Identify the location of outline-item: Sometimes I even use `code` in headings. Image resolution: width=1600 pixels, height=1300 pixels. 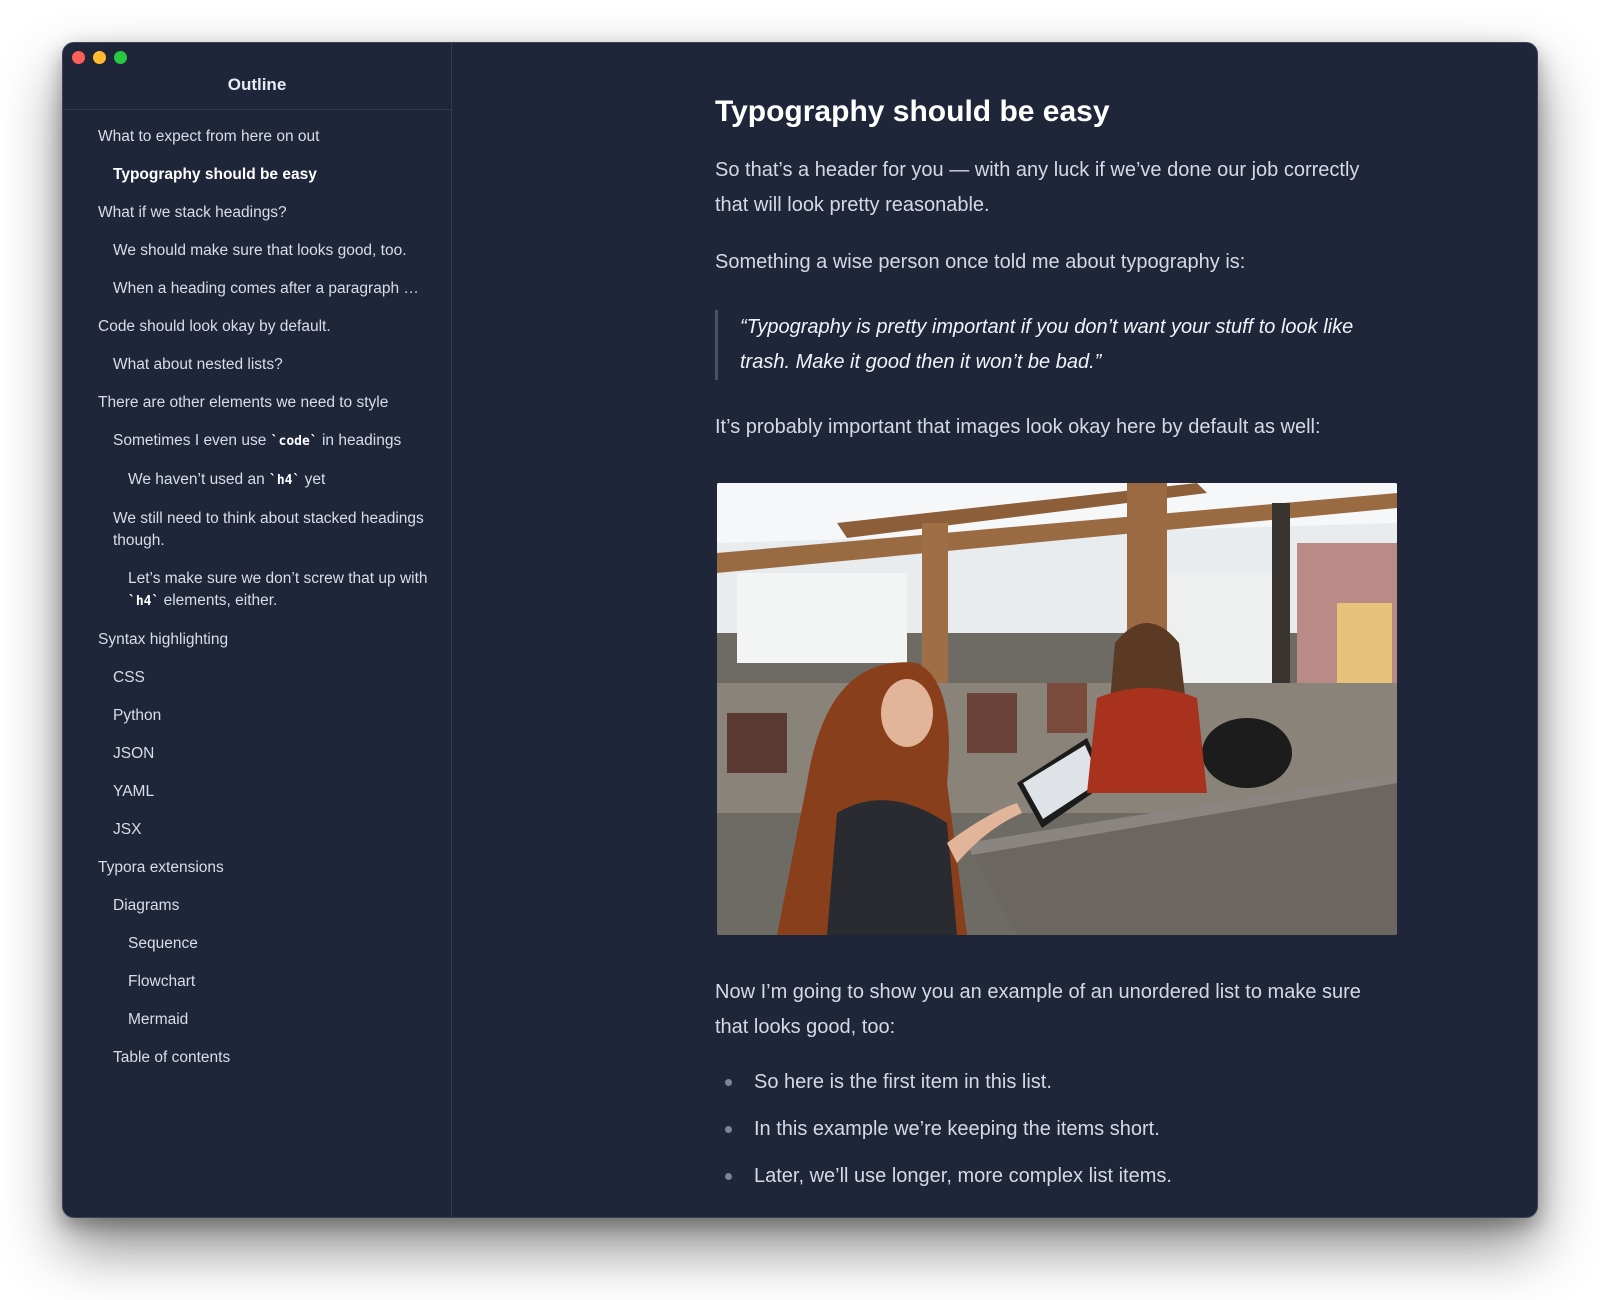
(257, 441).